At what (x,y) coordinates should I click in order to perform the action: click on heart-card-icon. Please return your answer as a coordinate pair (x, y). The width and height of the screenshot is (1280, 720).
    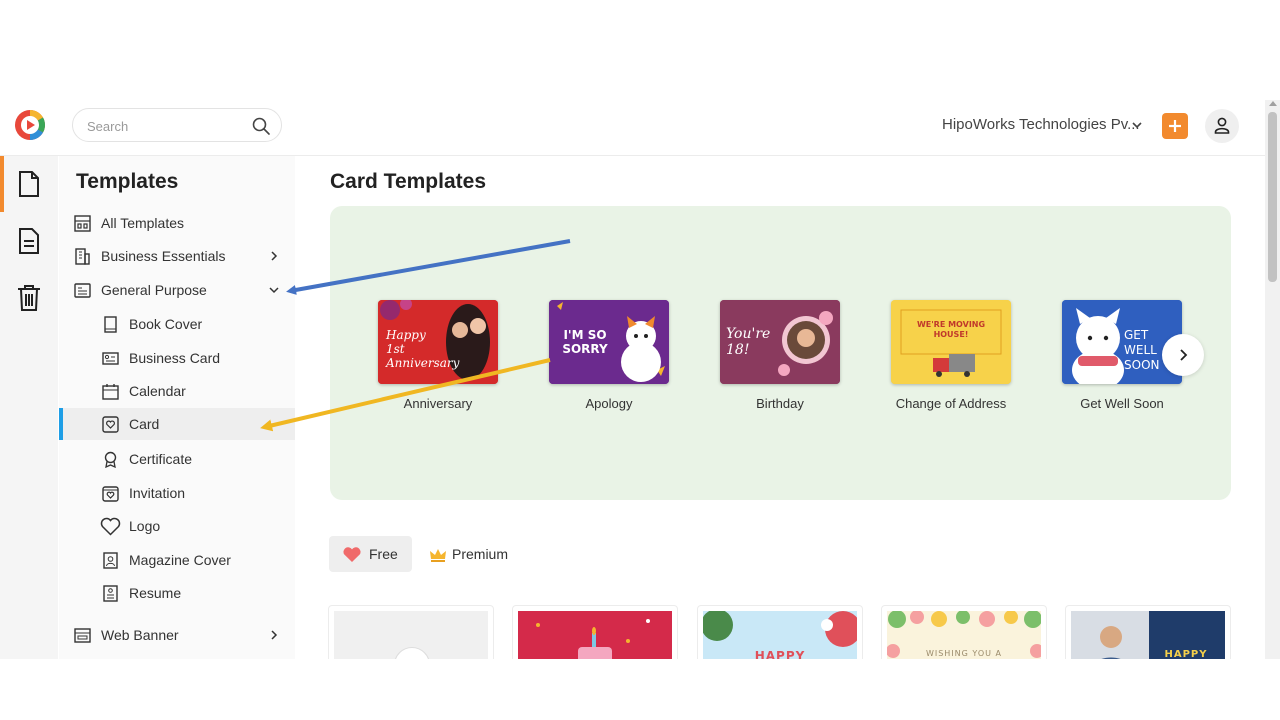
    Looking at the image, I should click on (110, 424).